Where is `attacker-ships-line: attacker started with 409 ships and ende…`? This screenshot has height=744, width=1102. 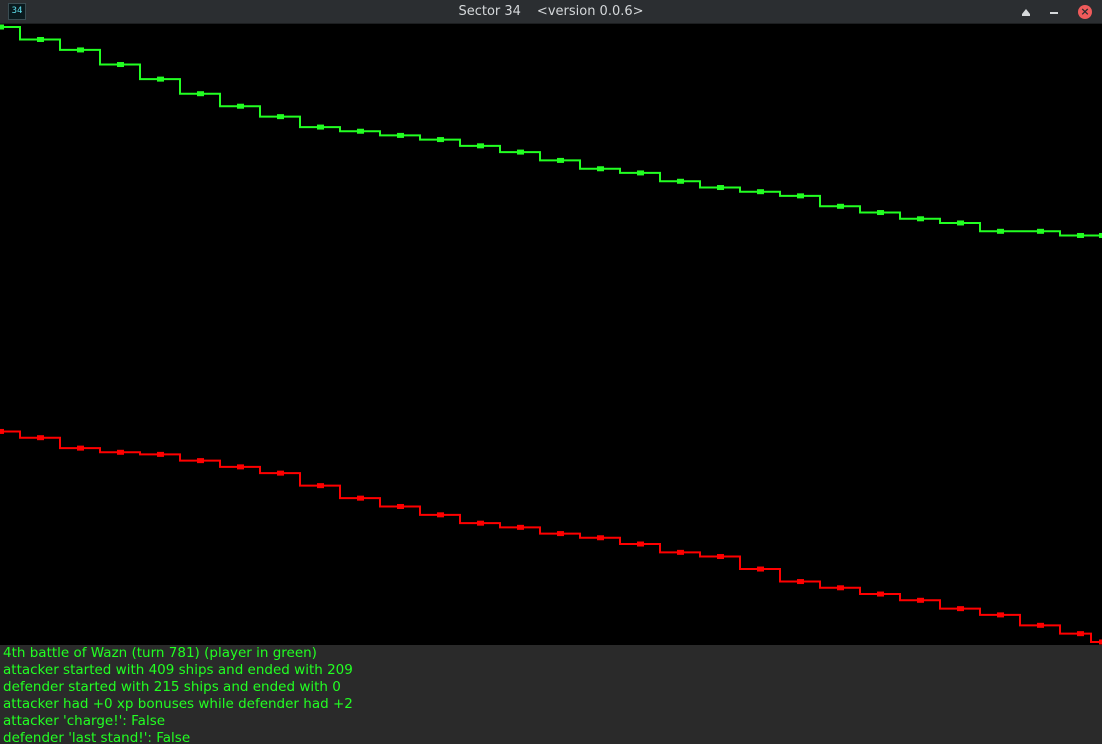
attacker-ships-line: attacker started with 409 ships and ende… is located at coordinates (178, 670).